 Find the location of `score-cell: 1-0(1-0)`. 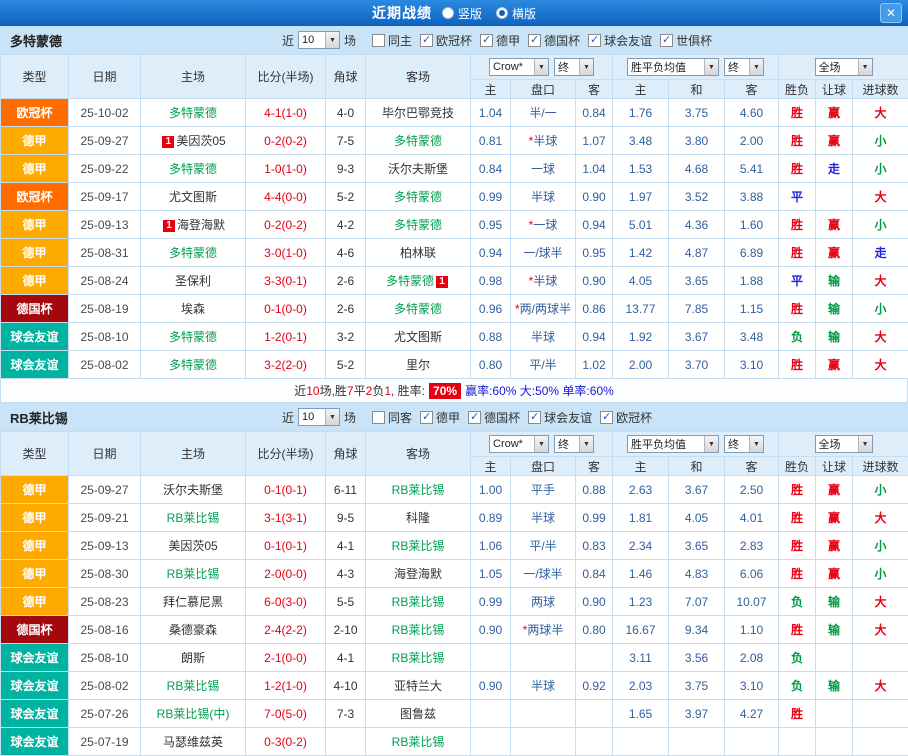

score-cell: 1-0(1-0) is located at coordinates (286, 169).